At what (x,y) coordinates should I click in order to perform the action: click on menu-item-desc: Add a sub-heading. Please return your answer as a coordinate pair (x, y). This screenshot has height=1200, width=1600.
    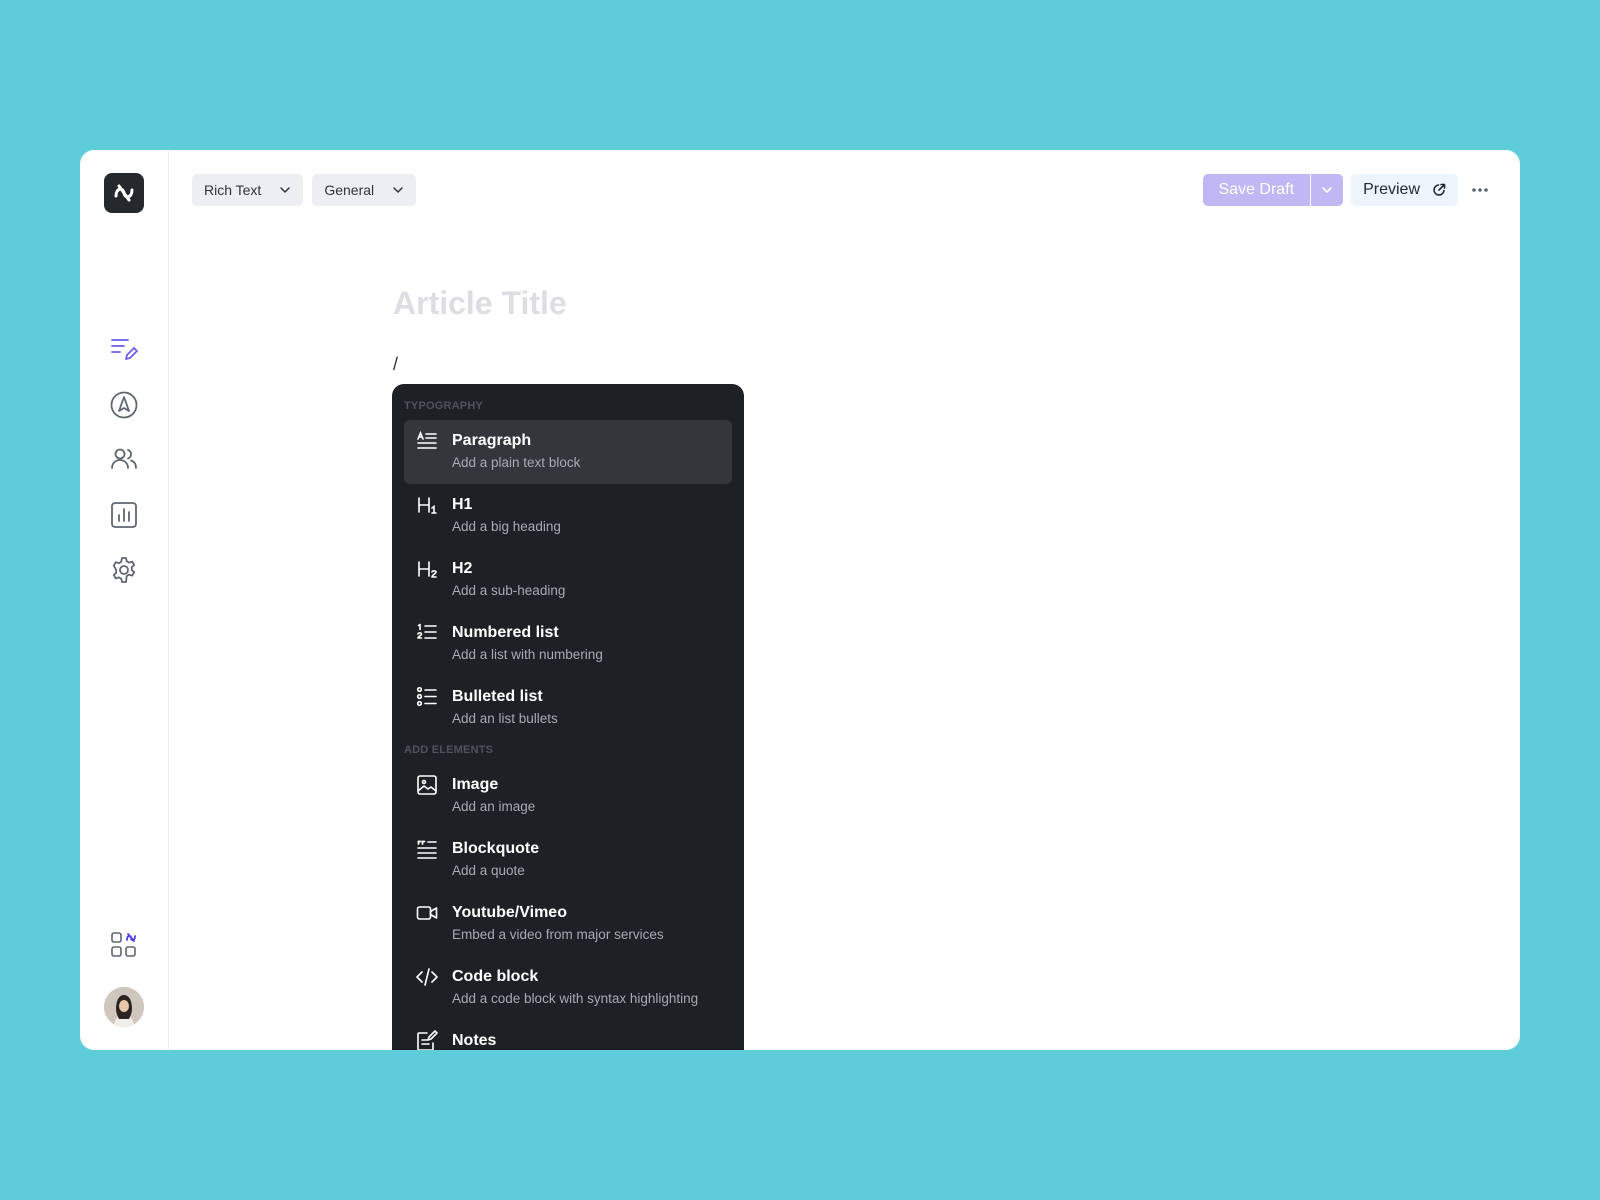
    Looking at the image, I should click on (509, 590).